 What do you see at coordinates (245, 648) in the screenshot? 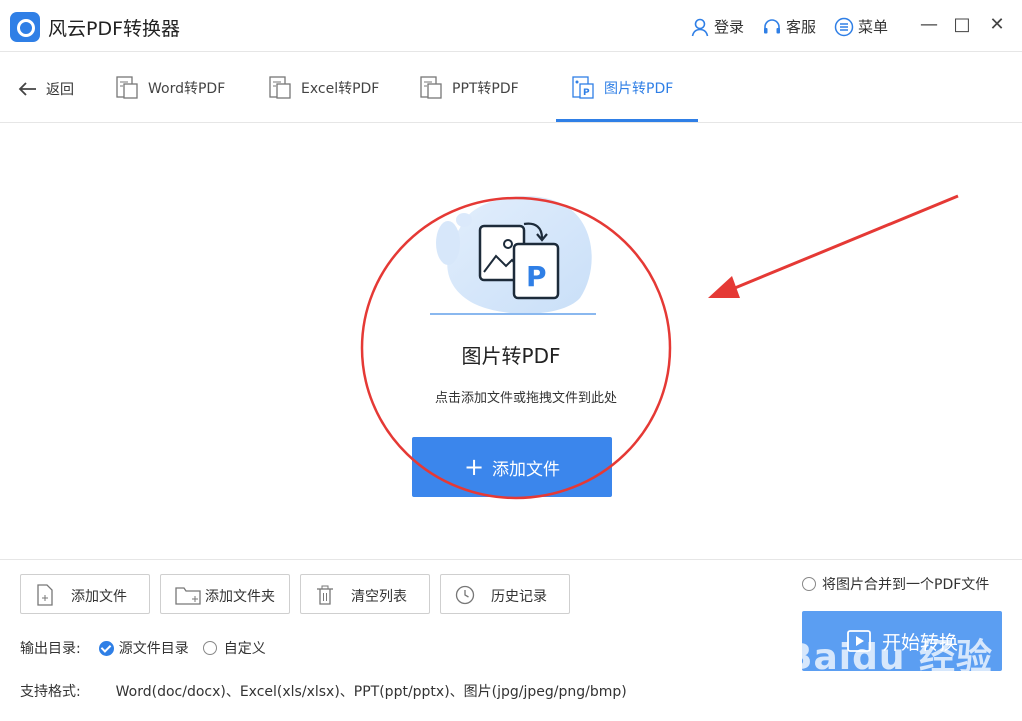
I see `custom-dir-label: 自定义` at bounding box center [245, 648].